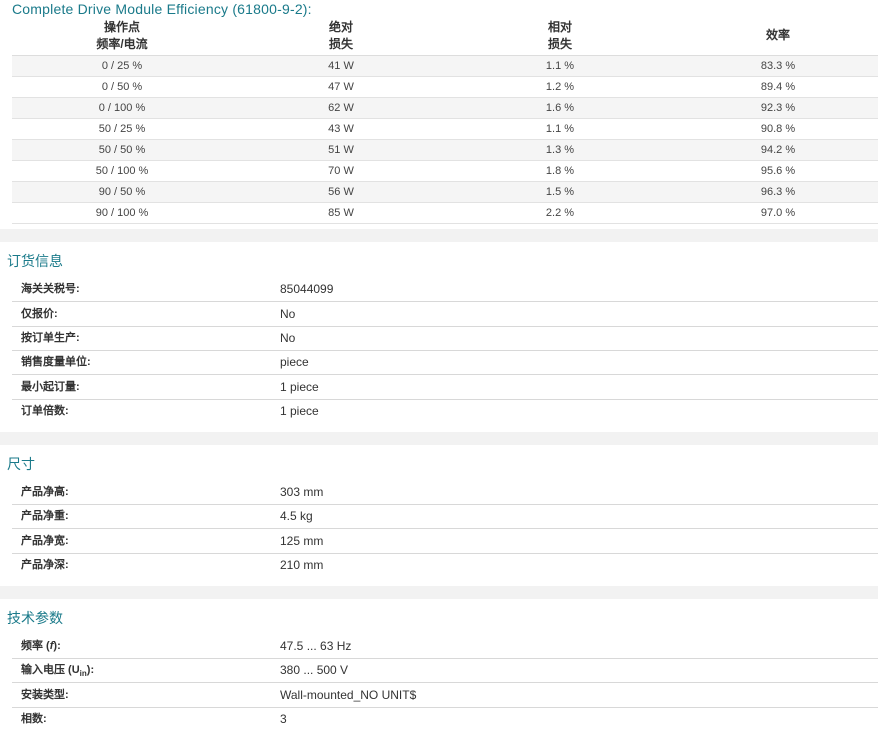 The height and width of the screenshot is (738, 878). Describe the element at coordinates (445, 192) in the screenshot. I see `table-row: 90 / 50 % 56 W 1.5 % 96.3 %` at that location.